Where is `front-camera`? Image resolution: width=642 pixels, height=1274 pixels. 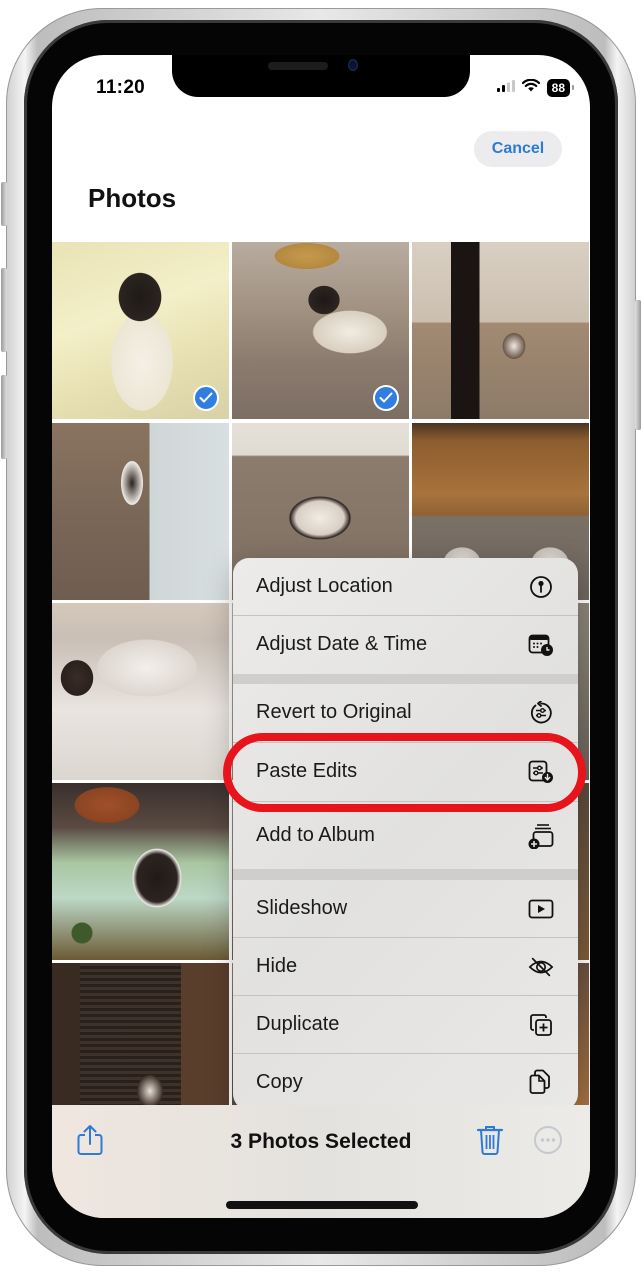 front-camera is located at coordinates (353, 65).